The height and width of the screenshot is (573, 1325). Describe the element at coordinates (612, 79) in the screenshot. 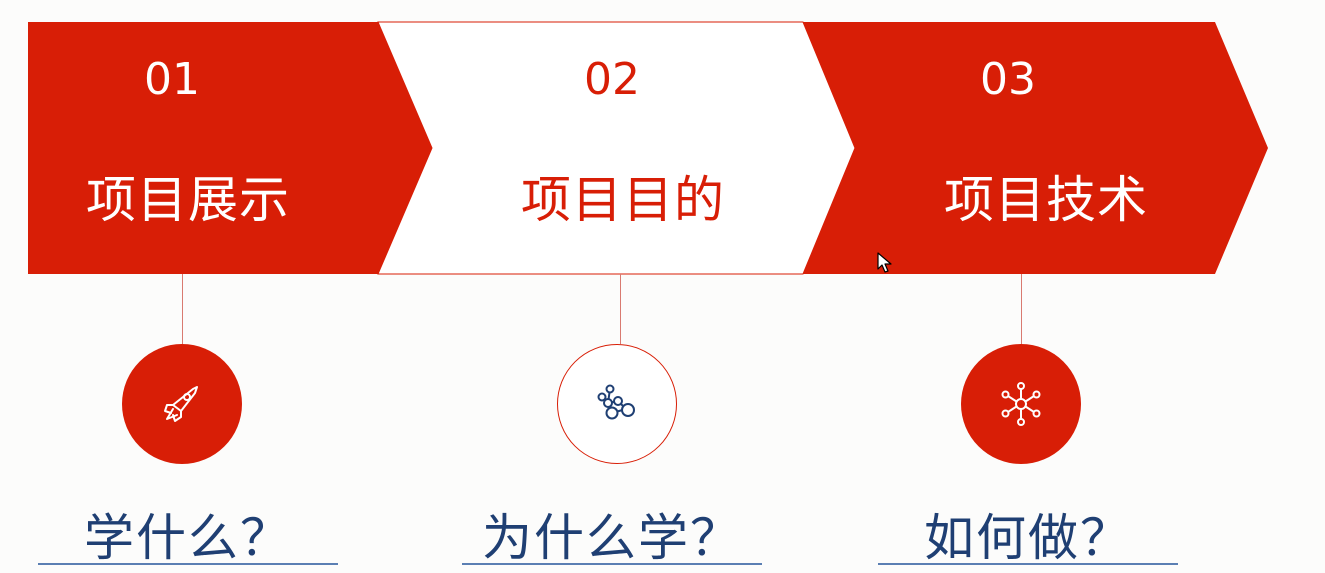

I see `step-2-number: 02` at that location.